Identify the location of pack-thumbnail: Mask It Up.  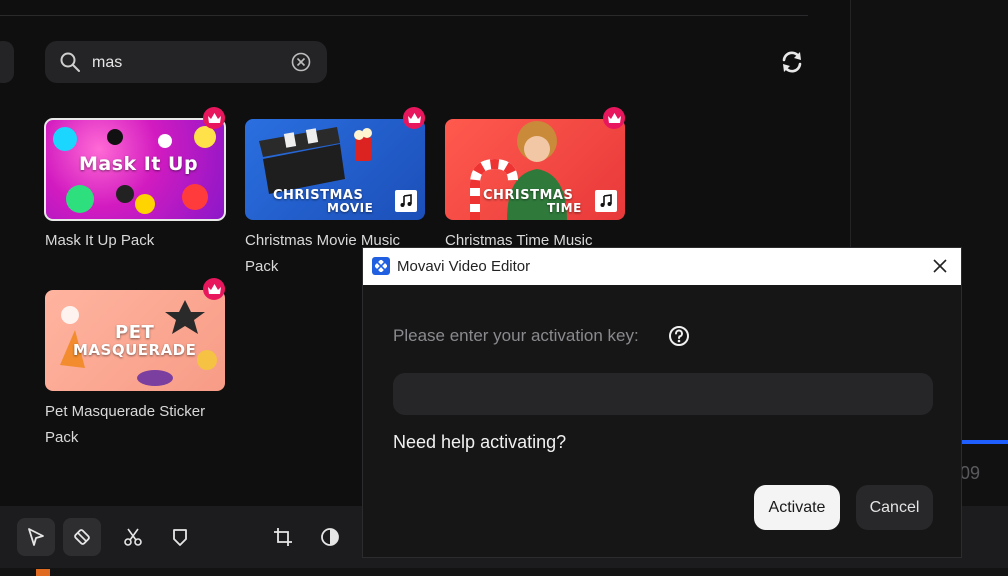
(135, 169).